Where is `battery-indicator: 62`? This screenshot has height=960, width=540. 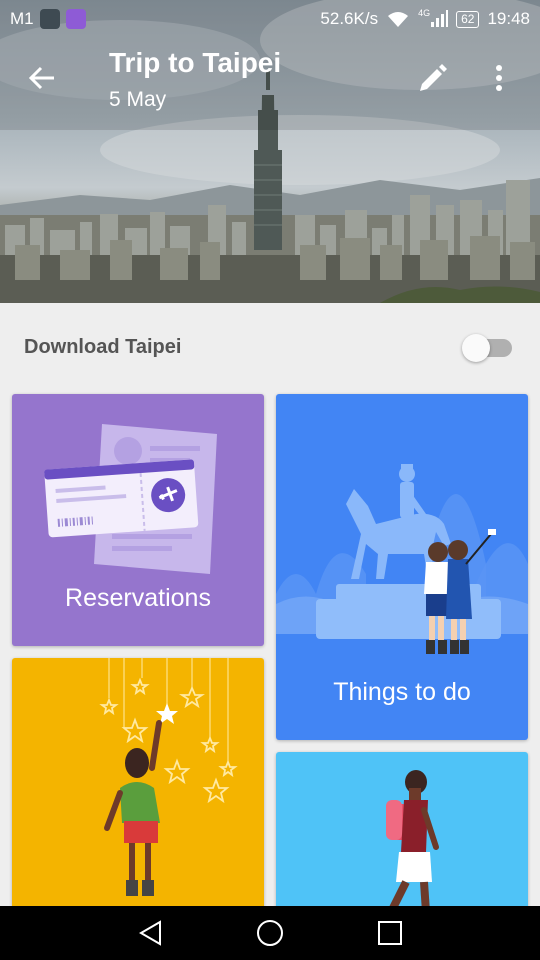 battery-indicator: 62 is located at coordinates (468, 19).